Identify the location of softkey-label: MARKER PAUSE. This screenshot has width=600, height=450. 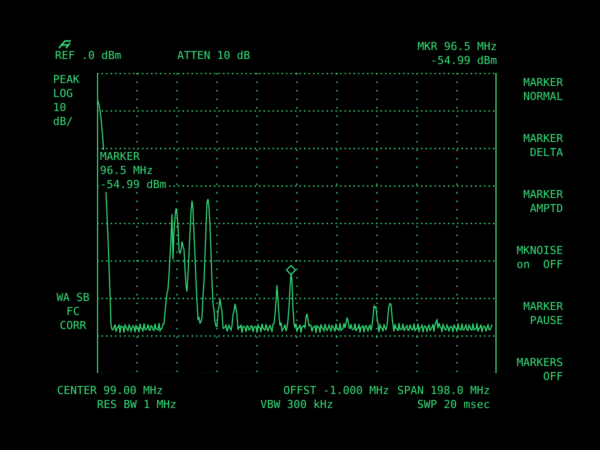
(543, 314).